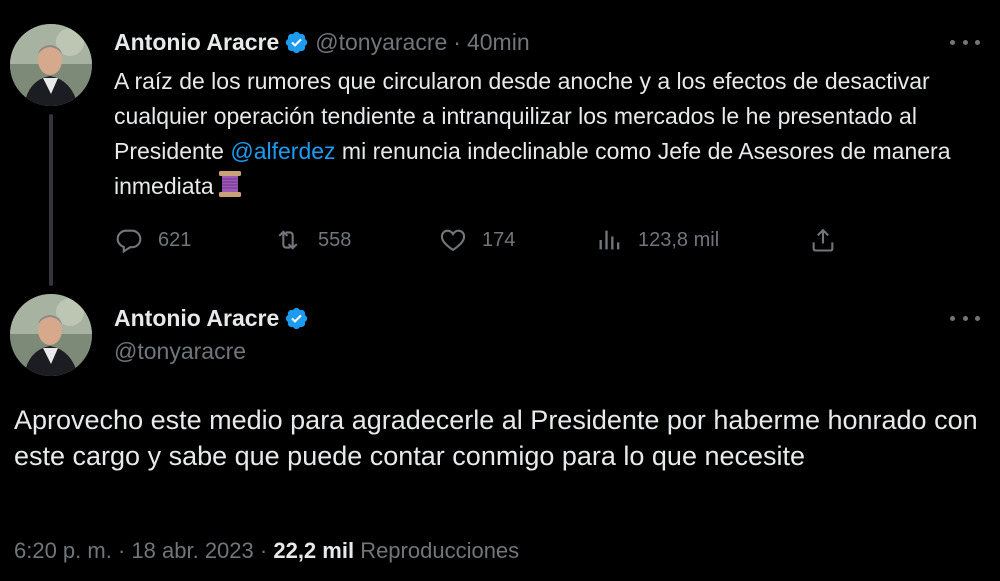 This screenshot has height=581, width=1000. What do you see at coordinates (63, 550) in the screenshot?
I see `tweet-time: 6:20 p. m.` at bounding box center [63, 550].